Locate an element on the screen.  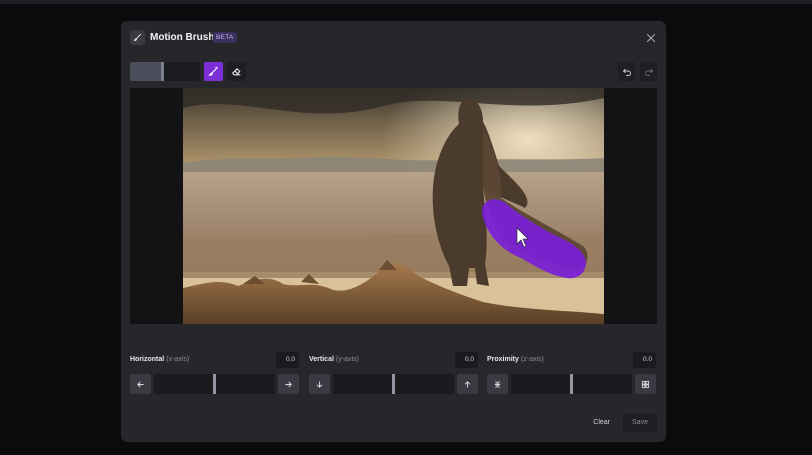
vertical-increase-button is located at coordinates (467, 384).